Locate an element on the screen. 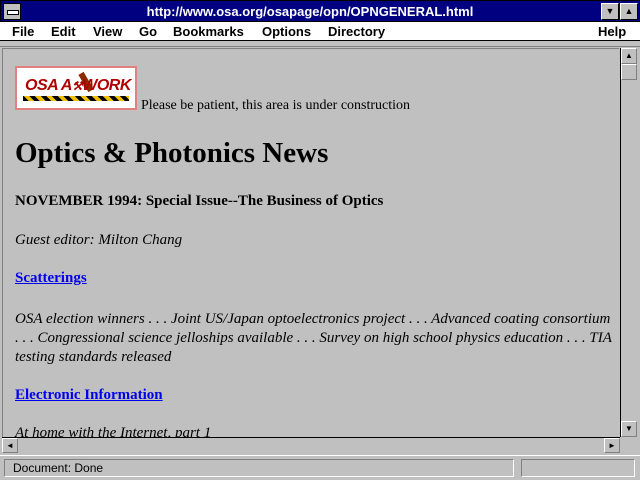  menu-file-label: File is located at coordinates (23, 31).